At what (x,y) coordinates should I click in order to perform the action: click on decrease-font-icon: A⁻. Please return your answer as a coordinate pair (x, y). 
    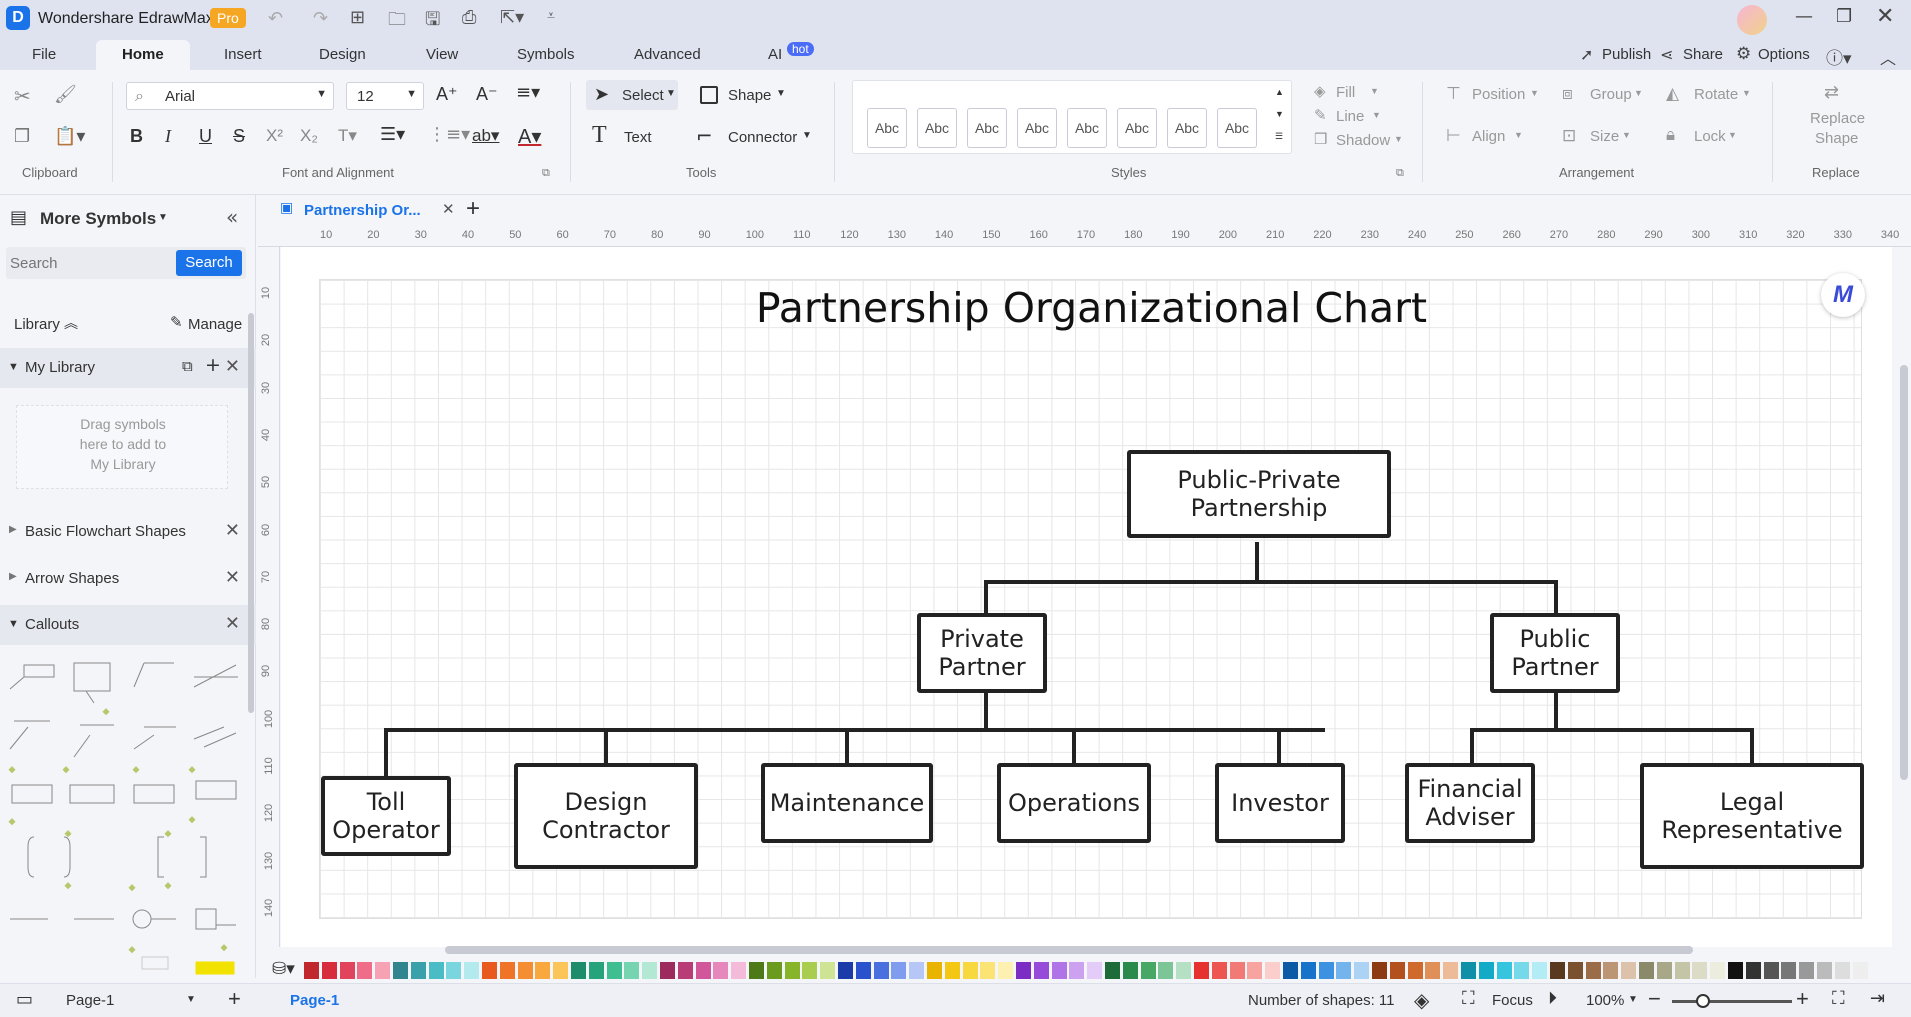
    Looking at the image, I should click on (487, 94).